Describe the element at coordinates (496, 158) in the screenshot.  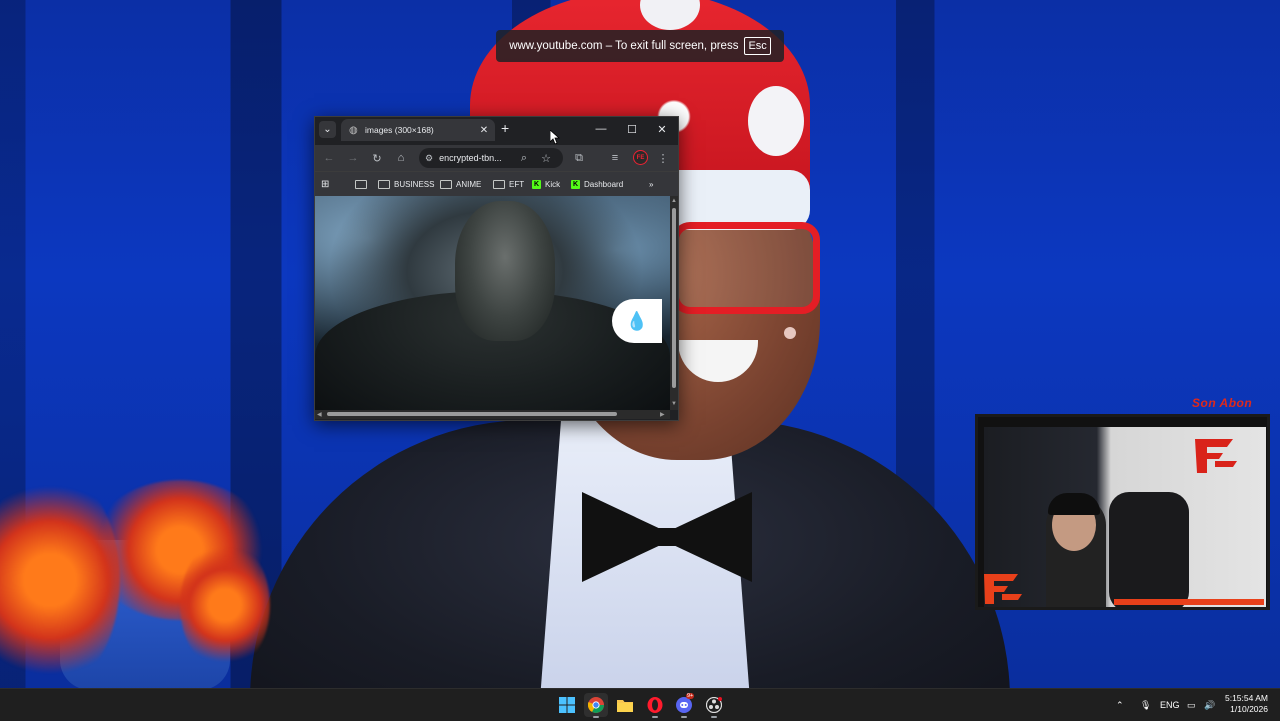
I see `browser-toolbar: ← → ↻ ⌂ ⚙ encrypted-tbn... ⌕ ☆ ⧉ ≡ FE ⋮` at that location.